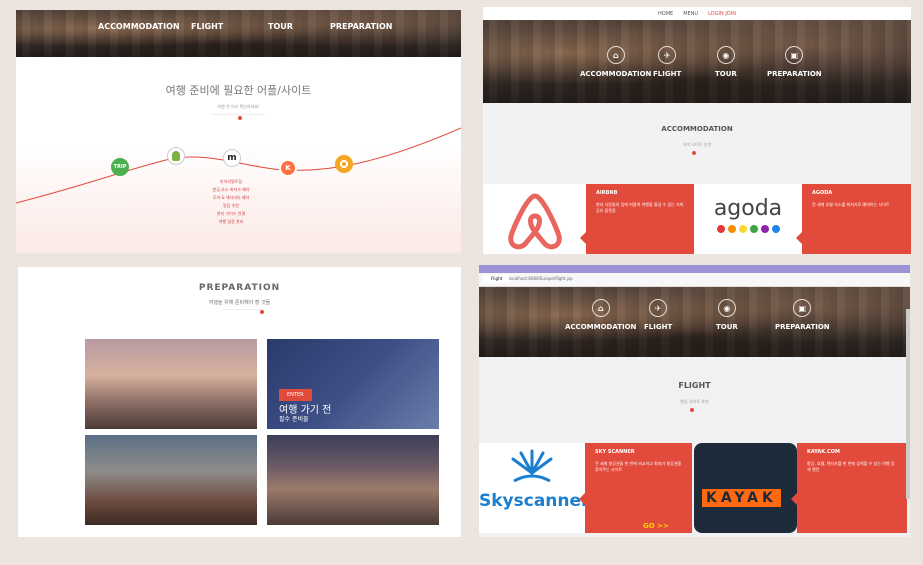  I want to click on top-nav: HOME MENU LOGIN JOIN, so click(697, 13).